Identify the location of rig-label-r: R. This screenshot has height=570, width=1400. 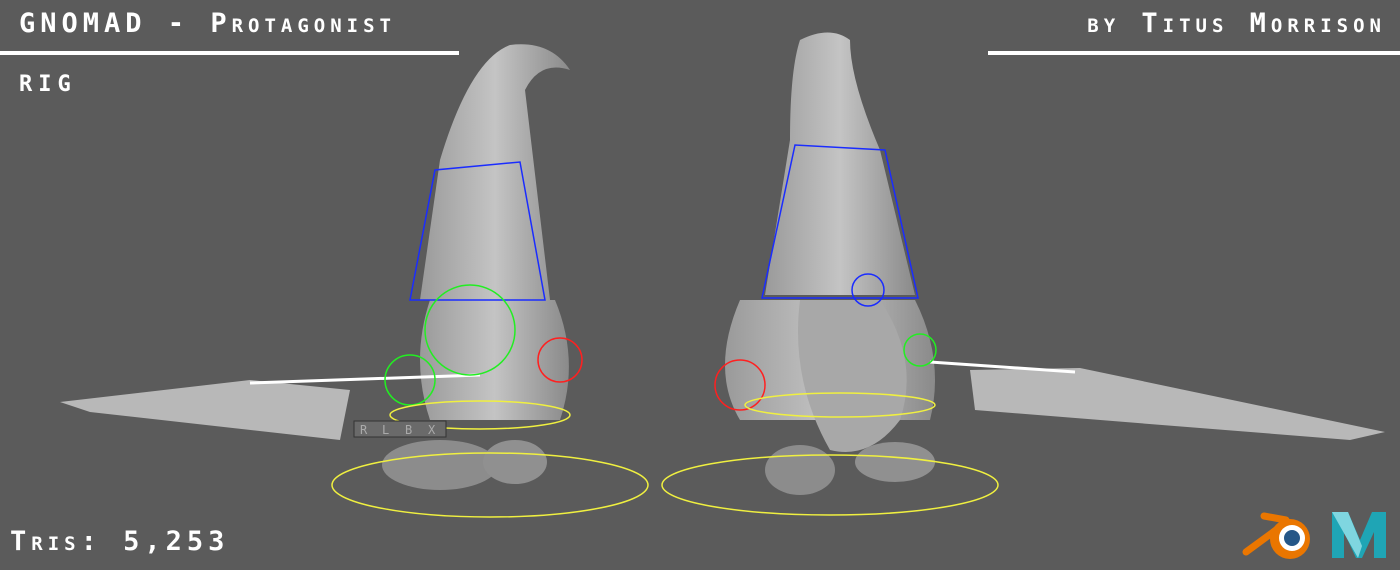
(364, 430).